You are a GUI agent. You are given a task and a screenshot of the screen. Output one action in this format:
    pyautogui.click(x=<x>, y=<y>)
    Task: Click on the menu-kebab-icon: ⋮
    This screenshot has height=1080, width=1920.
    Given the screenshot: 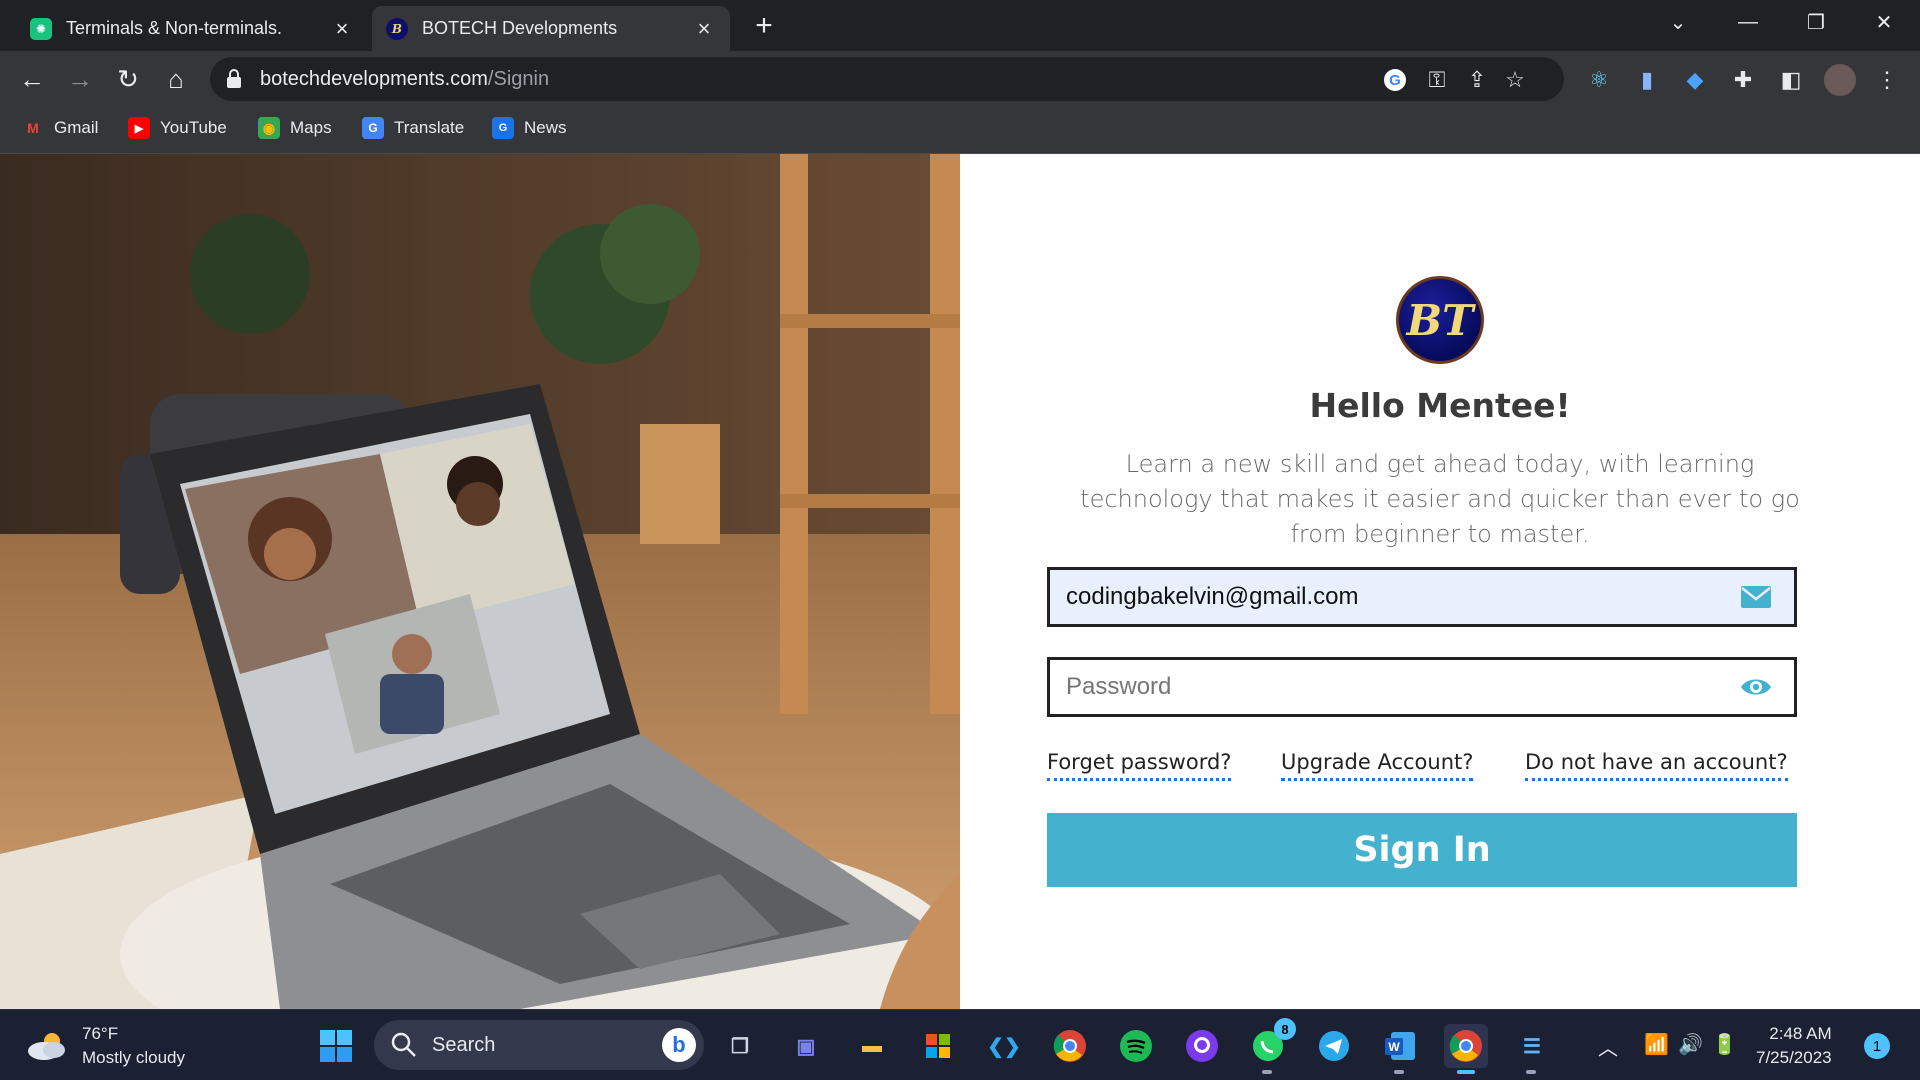 What is the action you would take?
    pyautogui.click(x=1887, y=80)
    